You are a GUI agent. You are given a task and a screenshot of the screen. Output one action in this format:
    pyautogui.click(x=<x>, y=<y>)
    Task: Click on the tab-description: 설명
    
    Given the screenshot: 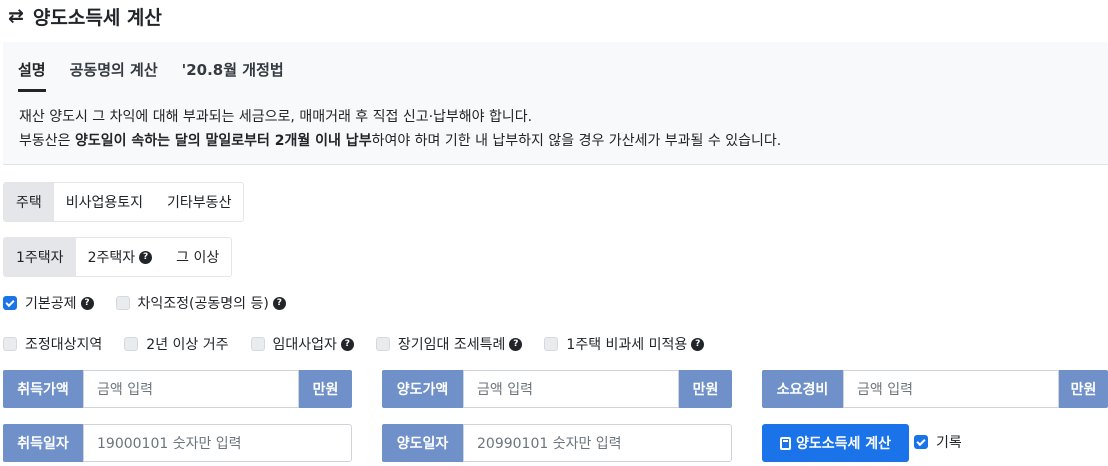 What is the action you would take?
    pyautogui.click(x=32, y=75)
    